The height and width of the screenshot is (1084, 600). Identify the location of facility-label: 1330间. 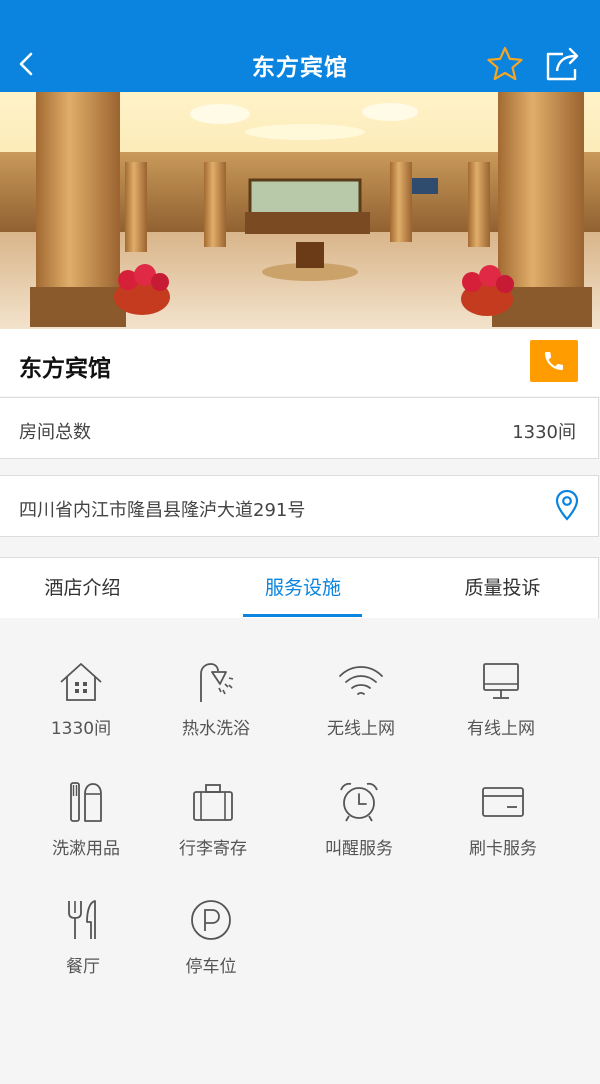
(81, 729).